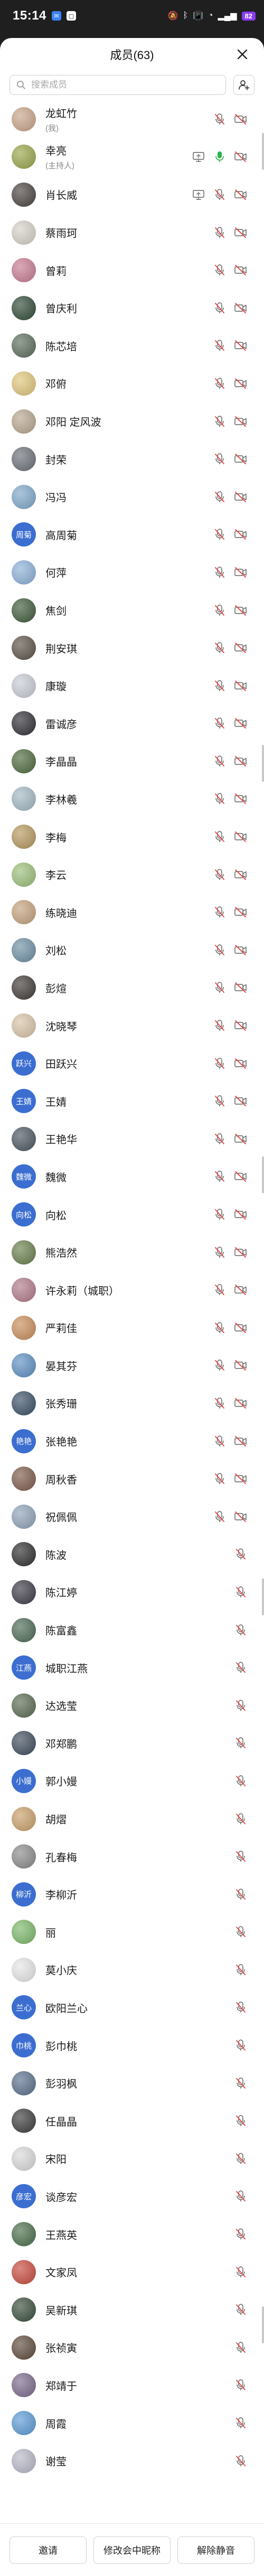 This screenshot has height=2576, width=264. I want to click on member-row: 何萍, so click(132, 572).